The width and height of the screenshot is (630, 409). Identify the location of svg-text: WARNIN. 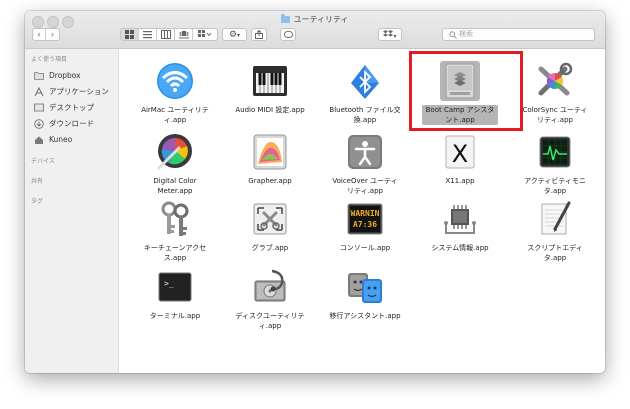
(365, 213).